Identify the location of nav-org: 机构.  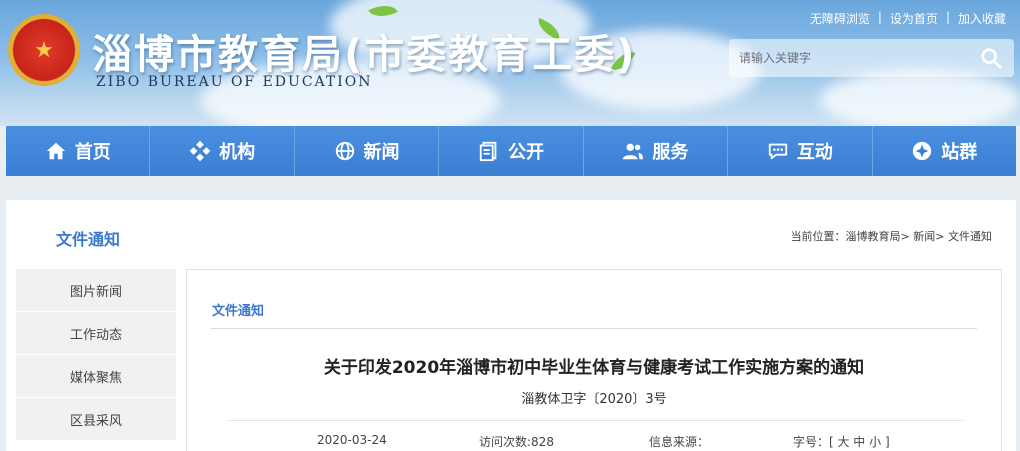
(222, 151).